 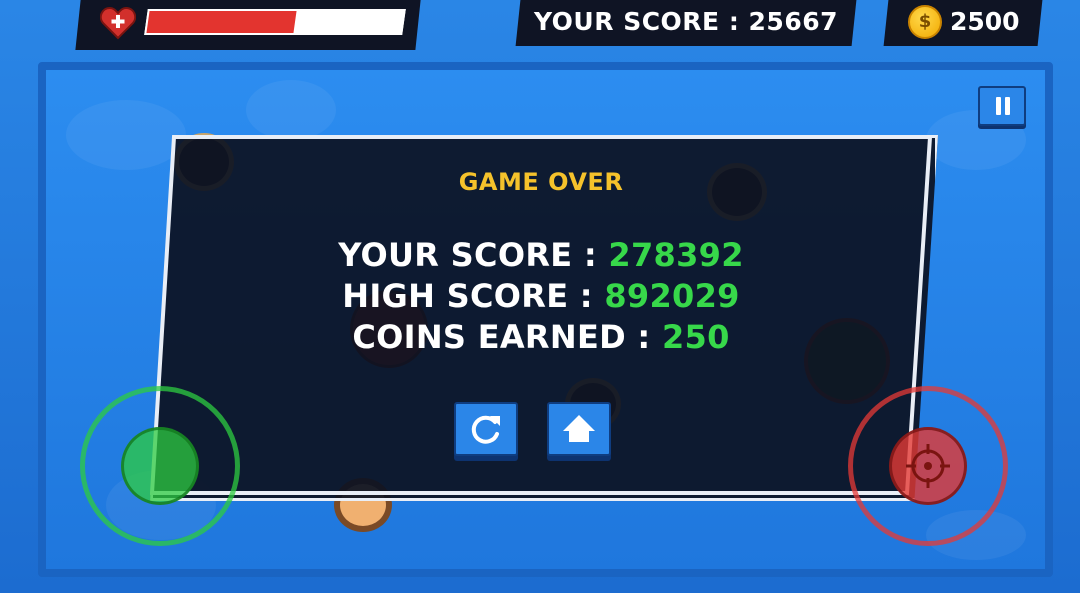 I want to click on health-bar, so click(x=275, y=22).